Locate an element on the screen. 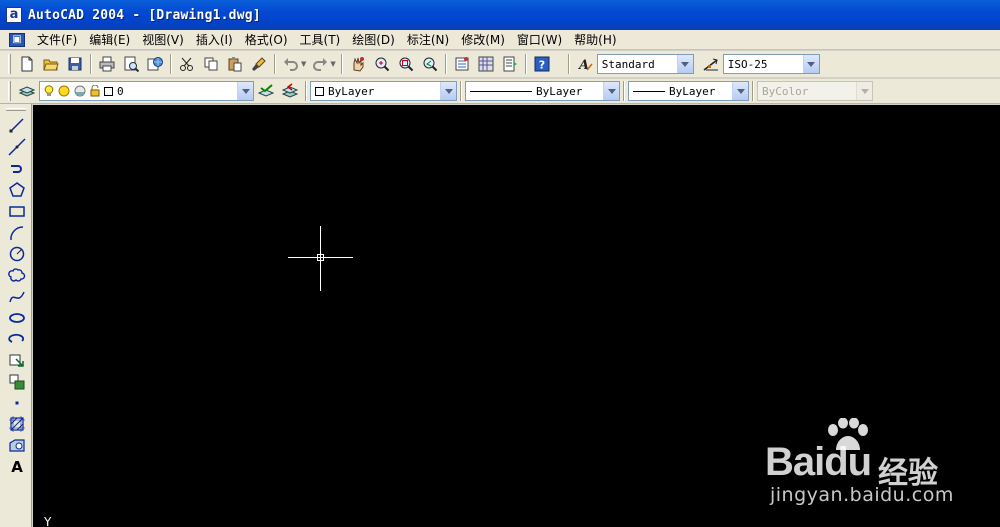  standard-toolbar: ▼ ▼ ? A Standard ISO-25 is located at coordinates (500, 64).